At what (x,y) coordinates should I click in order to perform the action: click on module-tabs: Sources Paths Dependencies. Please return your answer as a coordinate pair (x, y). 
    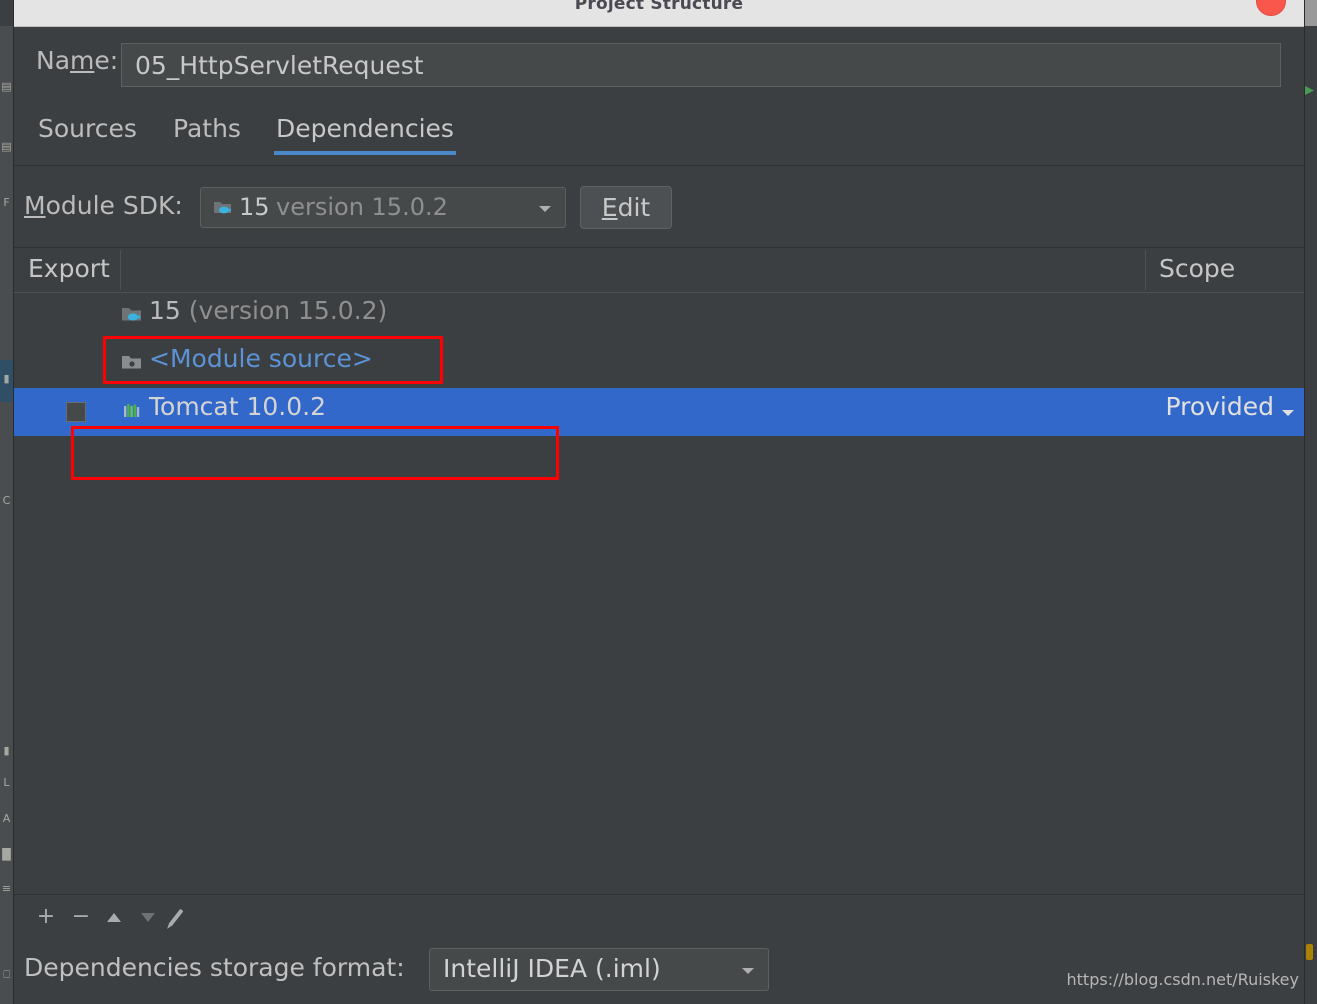
    Looking at the image, I should click on (659, 137).